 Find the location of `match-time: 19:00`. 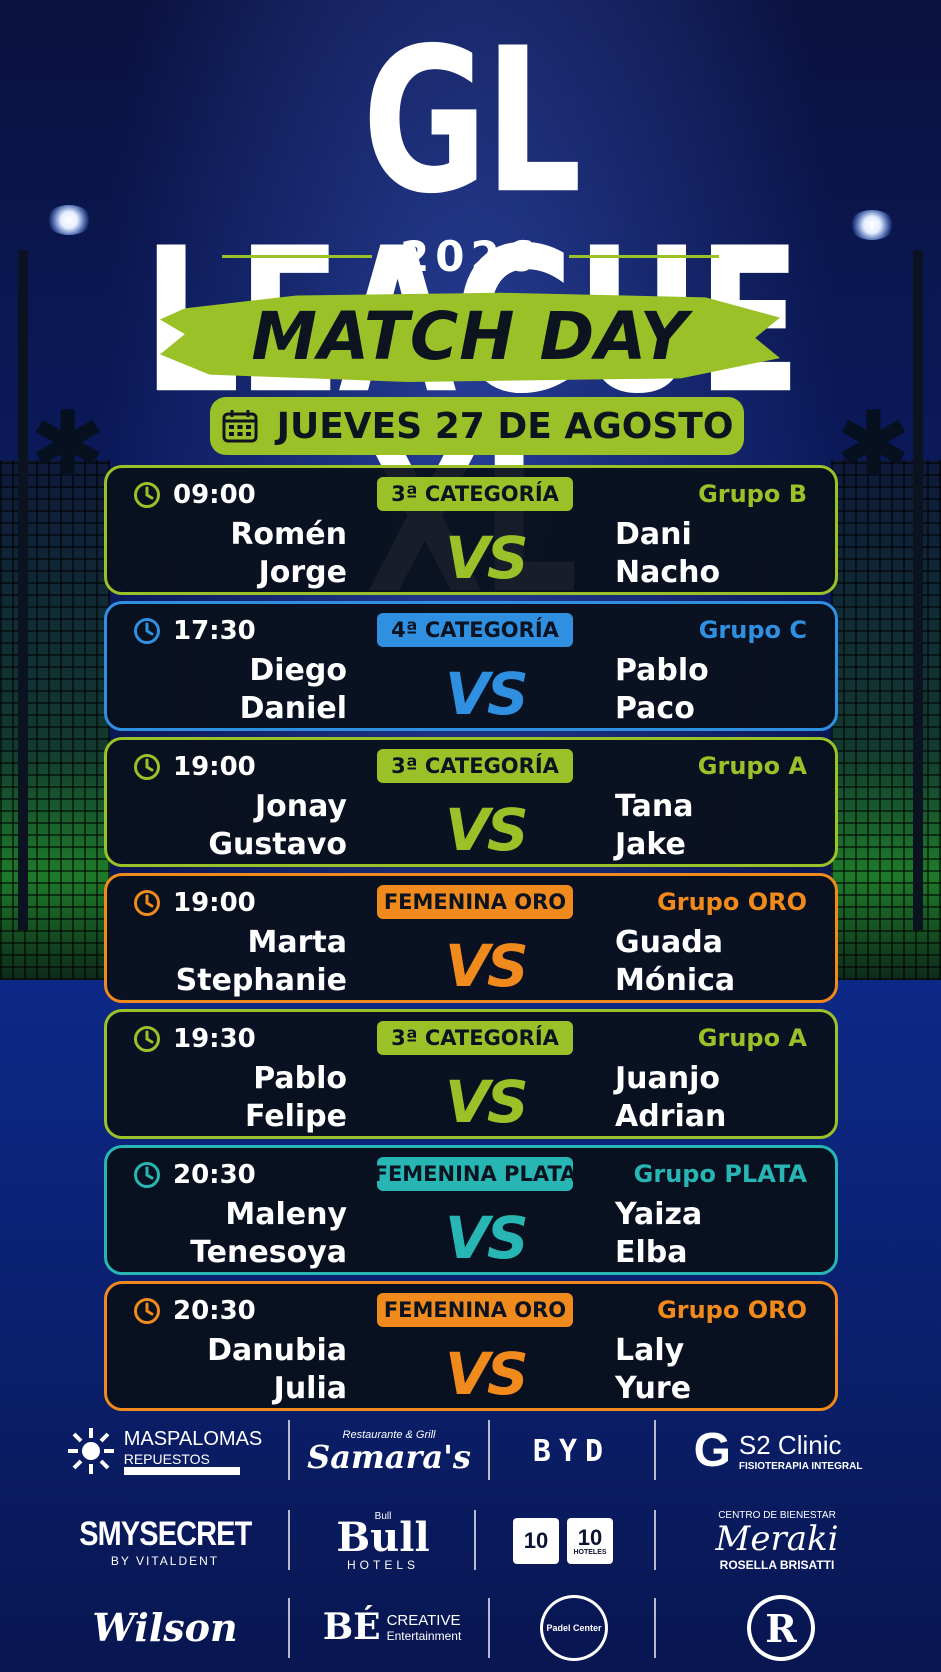

match-time: 19:00 is located at coordinates (194, 767).